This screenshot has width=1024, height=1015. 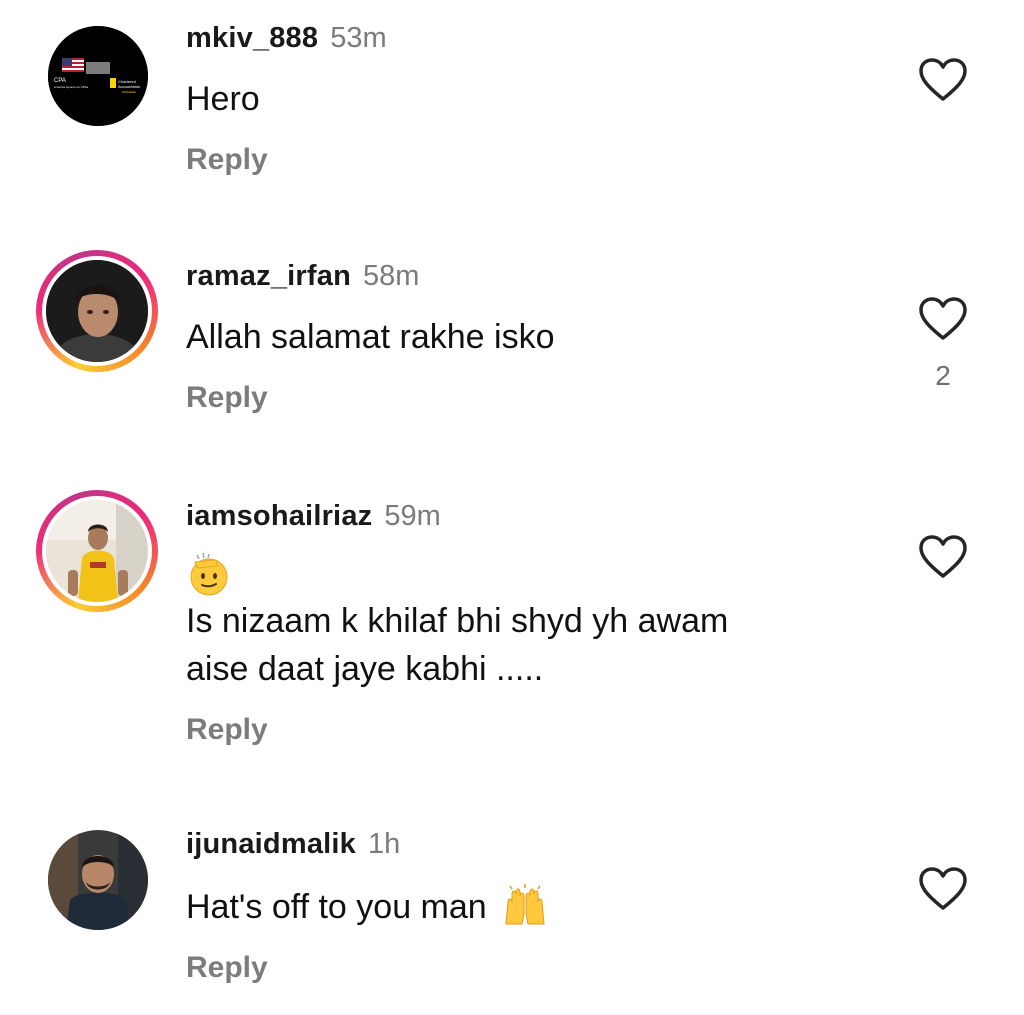 I want to click on comment-meta: ramaz_irfan 58m, so click(x=302, y=276).